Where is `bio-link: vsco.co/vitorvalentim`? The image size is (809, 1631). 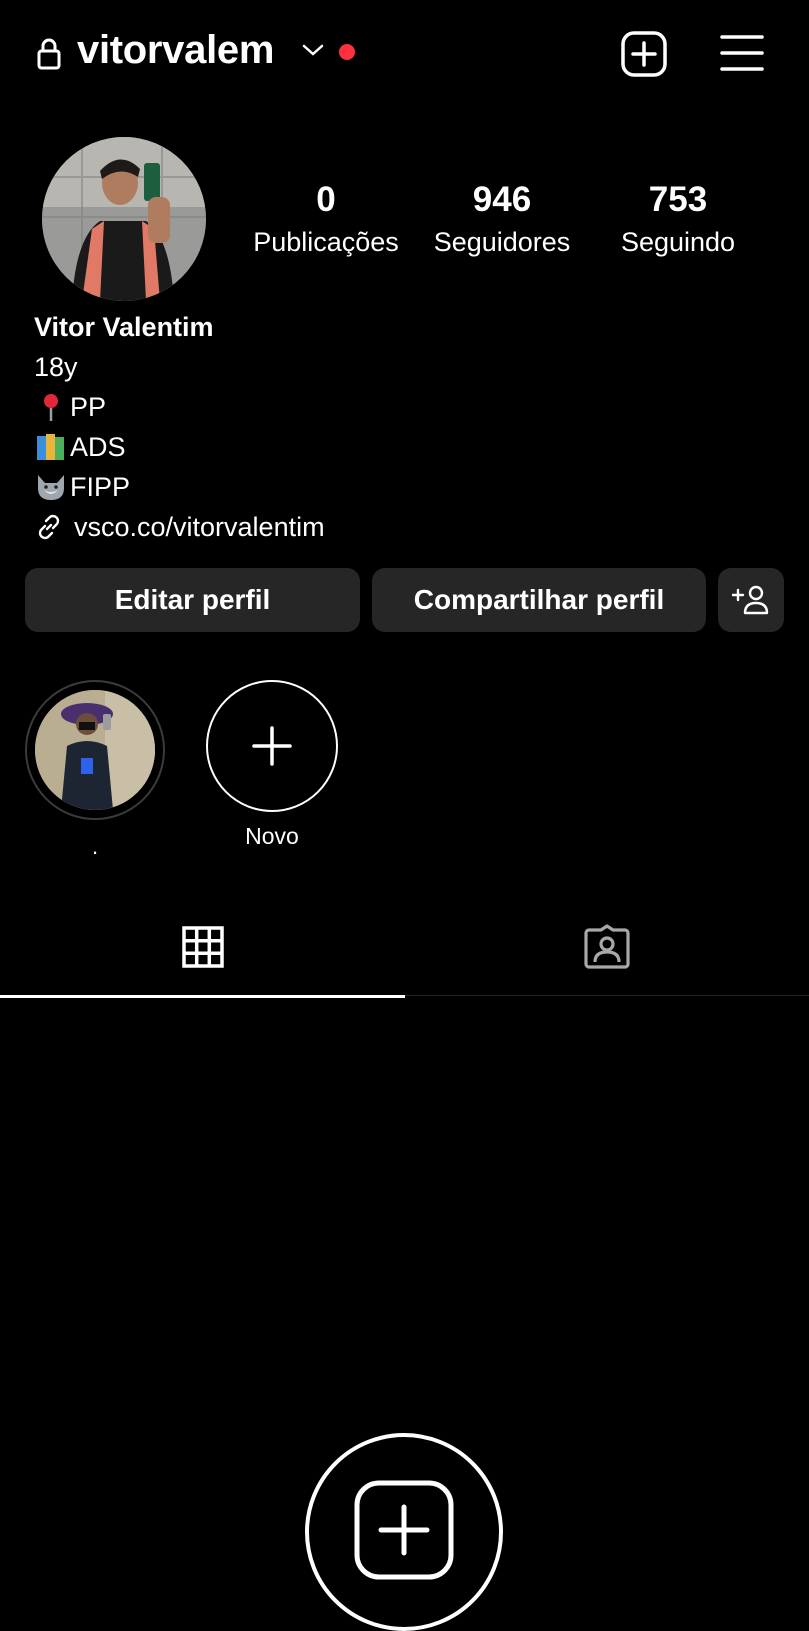
bio-link: vsco.co/vitorvalentim is located at coordinates (179, 527).